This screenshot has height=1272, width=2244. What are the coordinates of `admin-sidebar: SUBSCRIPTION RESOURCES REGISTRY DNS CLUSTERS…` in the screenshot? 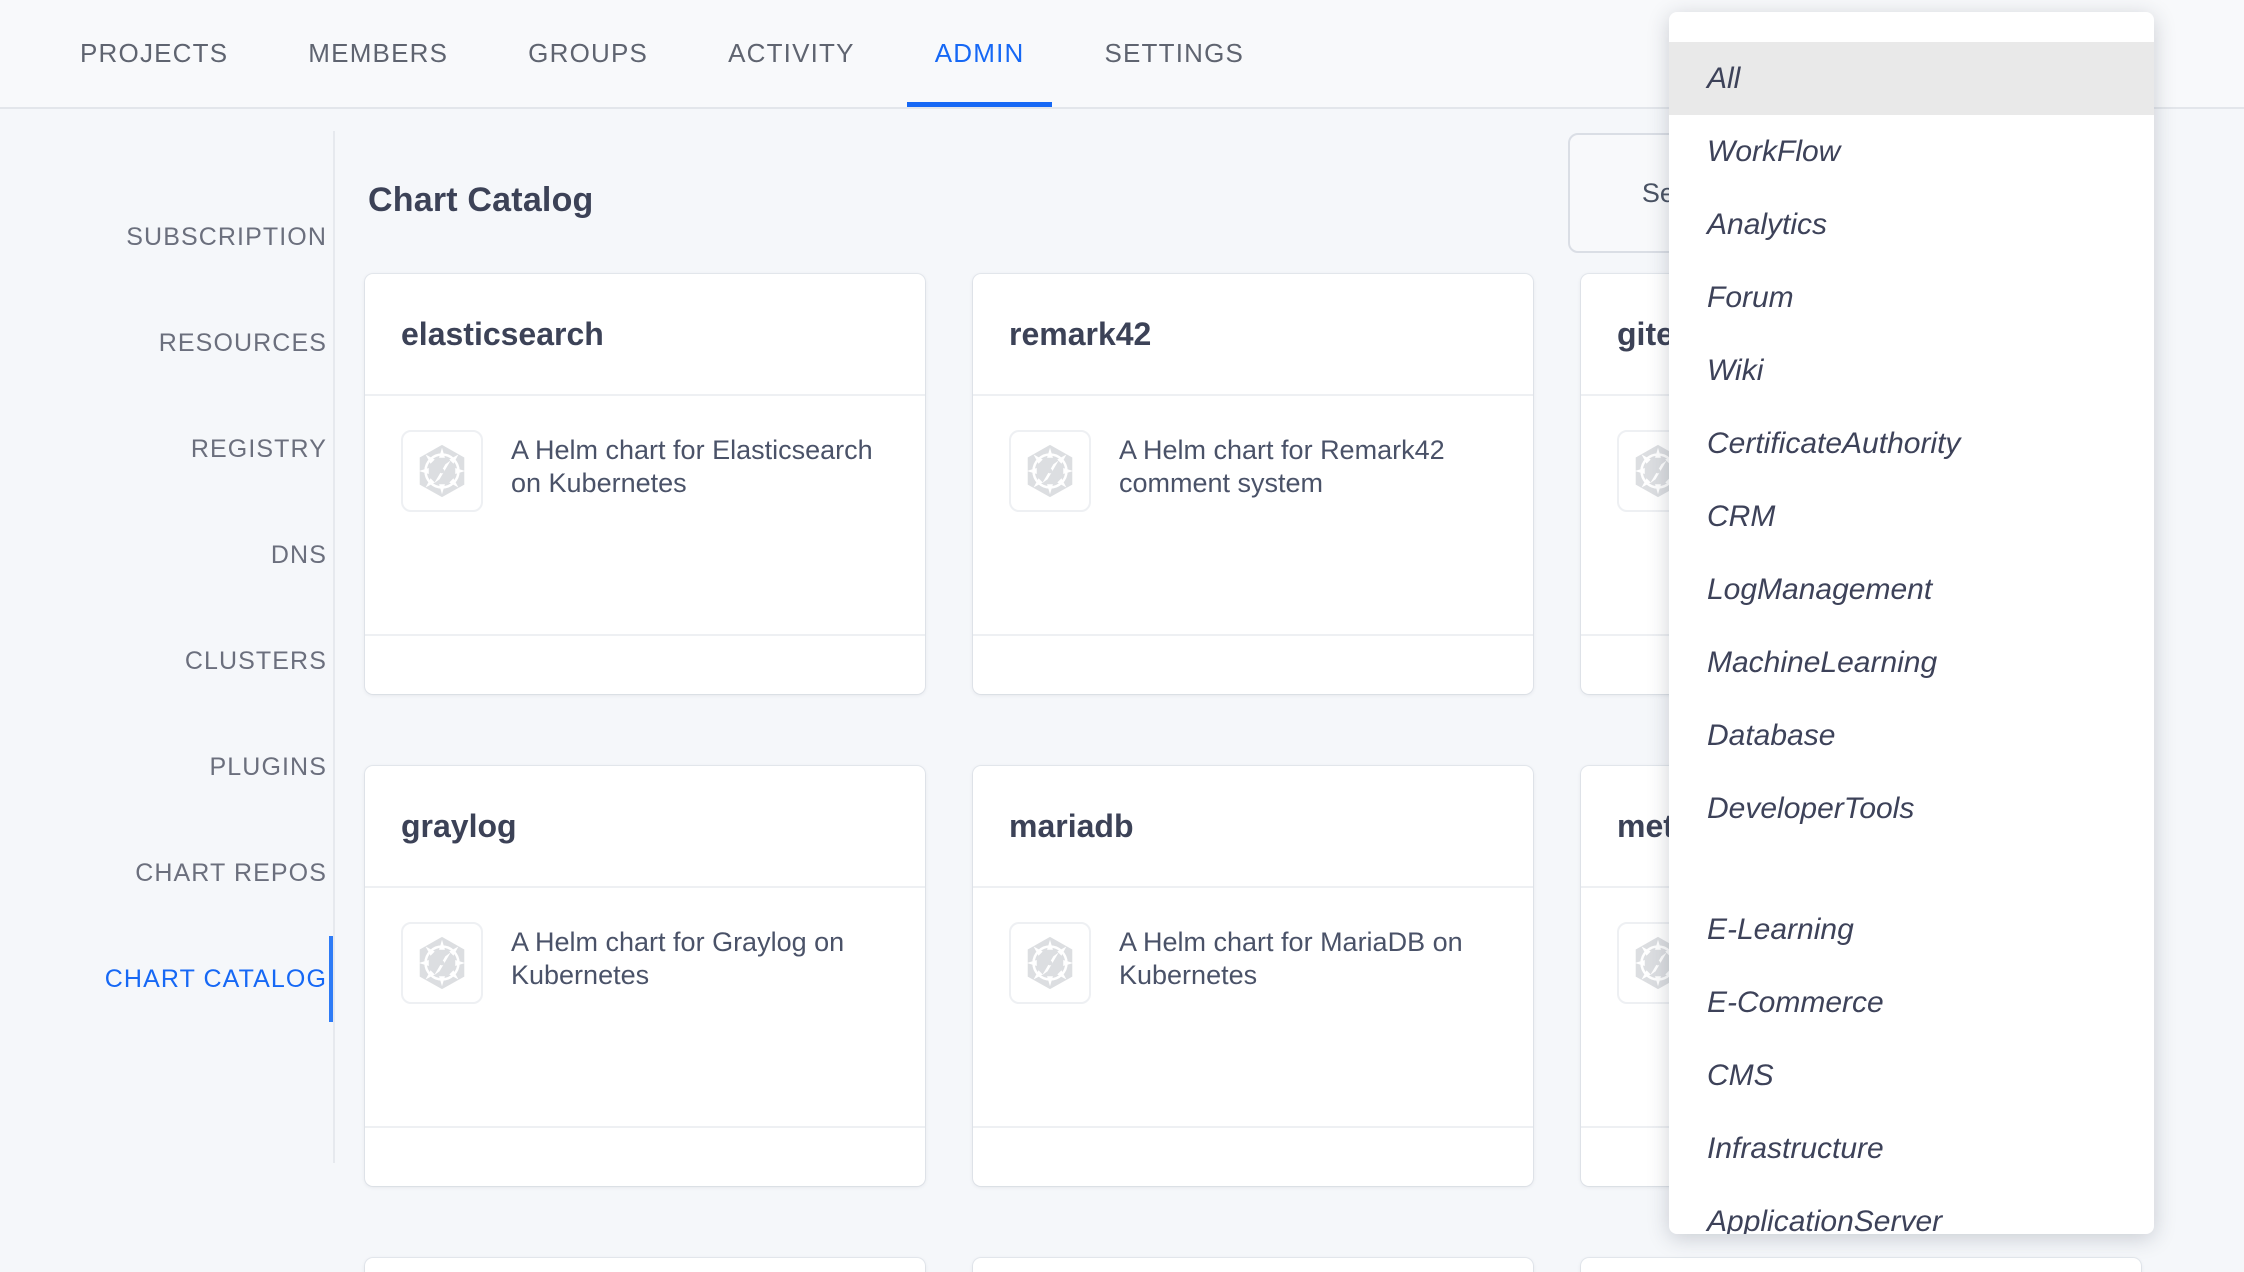 It's located at (167, 690).